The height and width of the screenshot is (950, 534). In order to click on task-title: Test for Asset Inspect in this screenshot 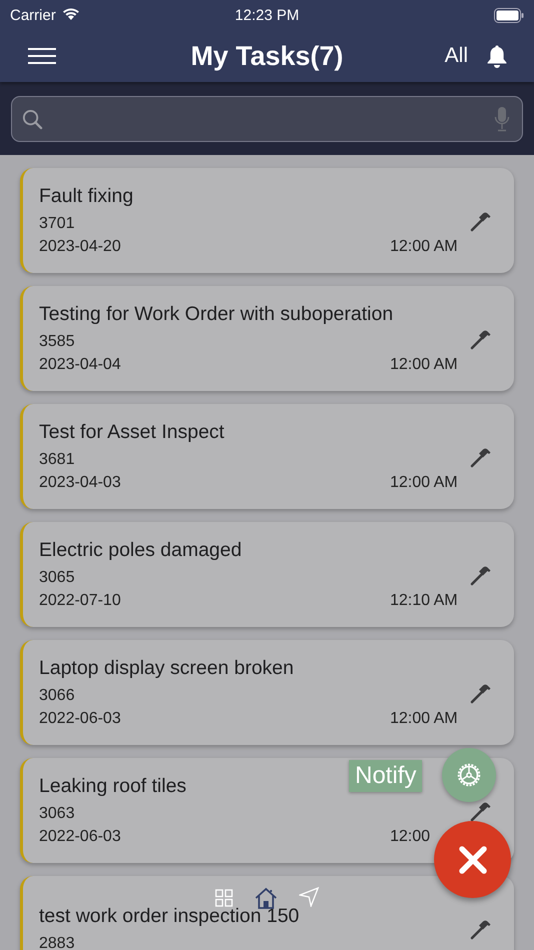, I will do `click(131, 432)`.